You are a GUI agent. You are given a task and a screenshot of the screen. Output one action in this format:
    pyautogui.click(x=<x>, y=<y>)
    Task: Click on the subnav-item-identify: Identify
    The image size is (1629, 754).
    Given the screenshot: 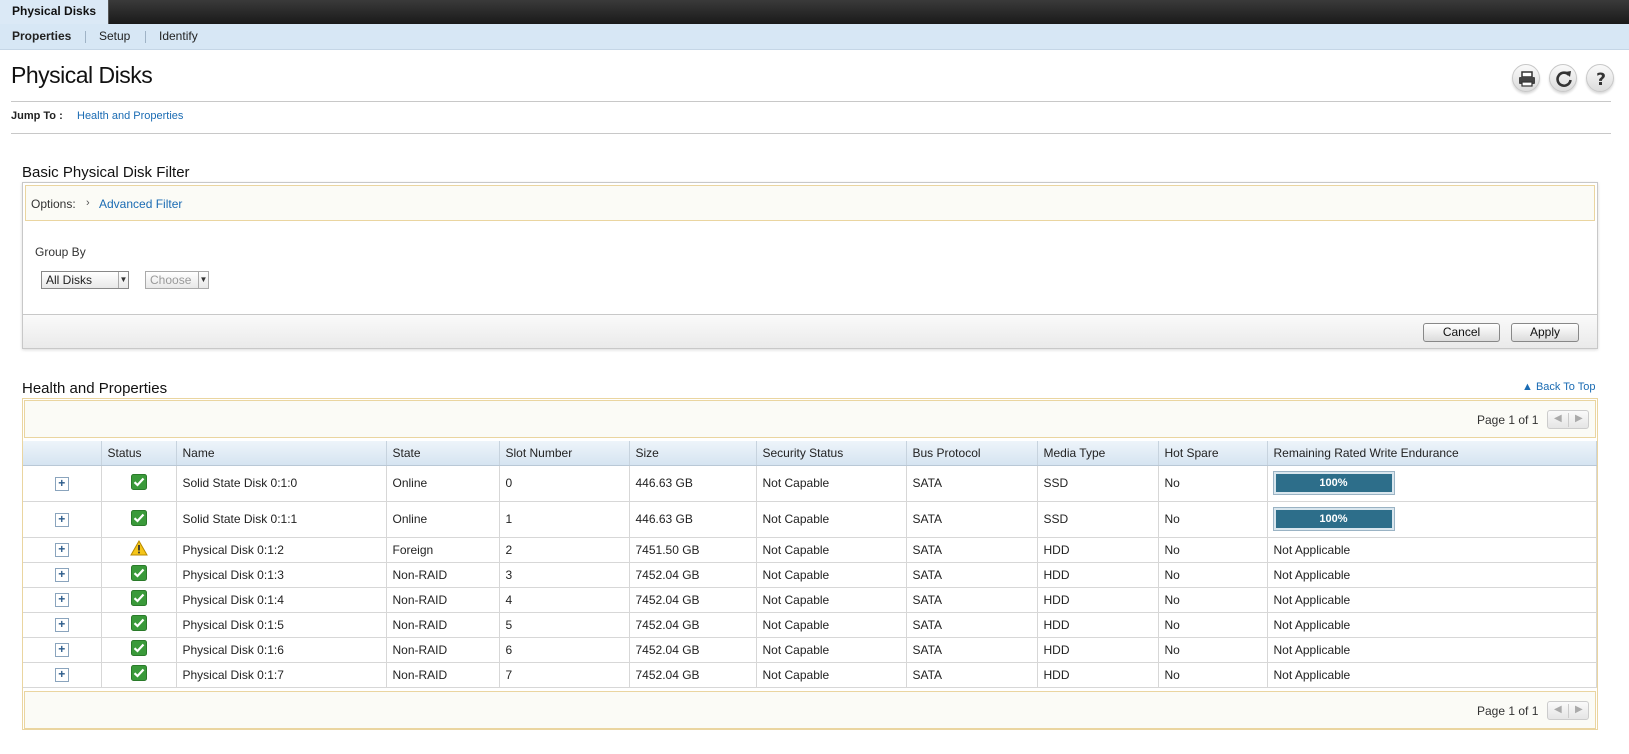 What is the action you would take?
    pyautogui.click(x=178, y=36)
    